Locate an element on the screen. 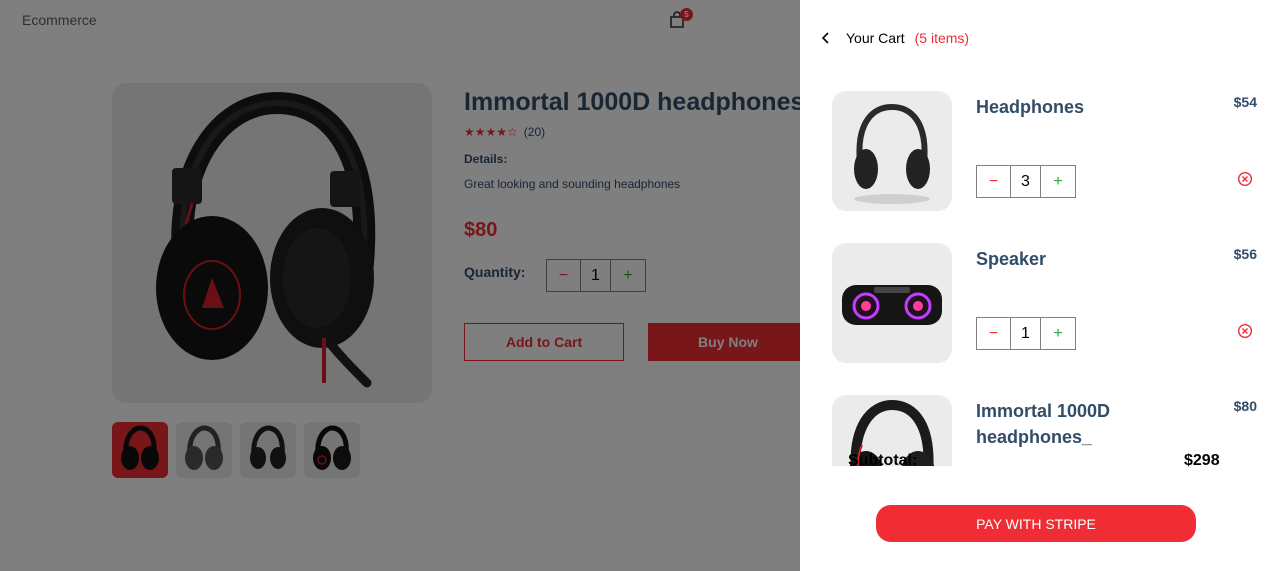 Image resolution: width=1279 pixels, height=571 pixels. quantity-stepper: − 3 + is located at coordinates (1026, 181).